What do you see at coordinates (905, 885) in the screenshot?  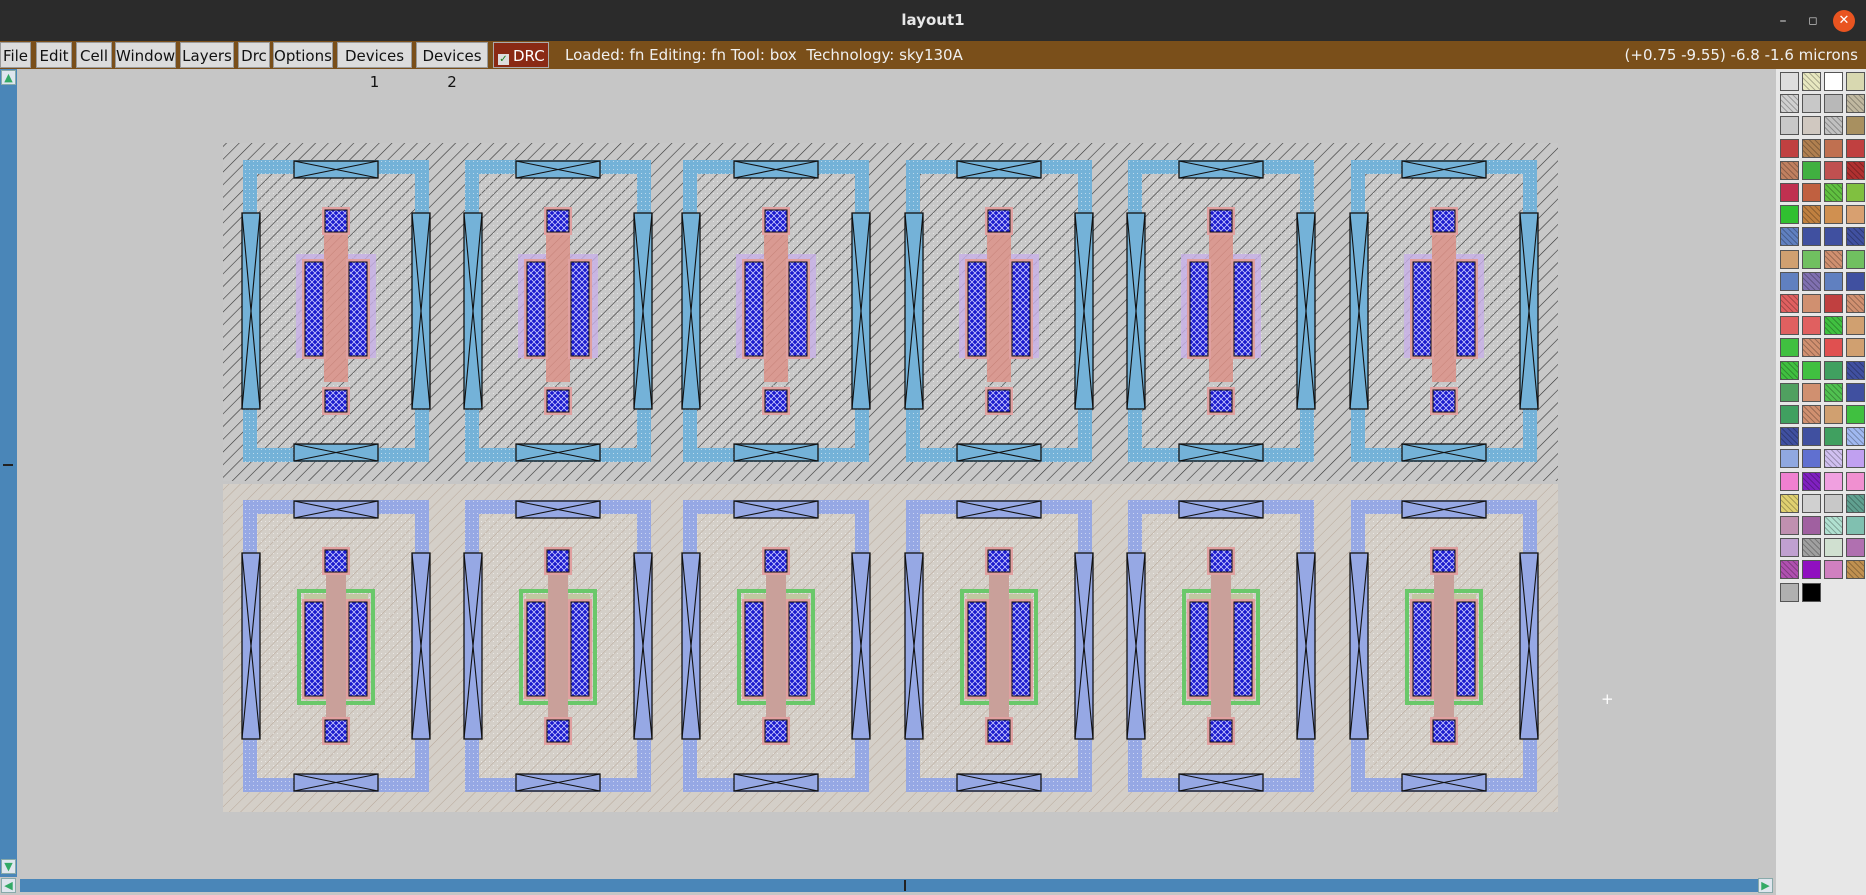 I see `horizontal-scroll-marker` at bounding box center [905, 885].